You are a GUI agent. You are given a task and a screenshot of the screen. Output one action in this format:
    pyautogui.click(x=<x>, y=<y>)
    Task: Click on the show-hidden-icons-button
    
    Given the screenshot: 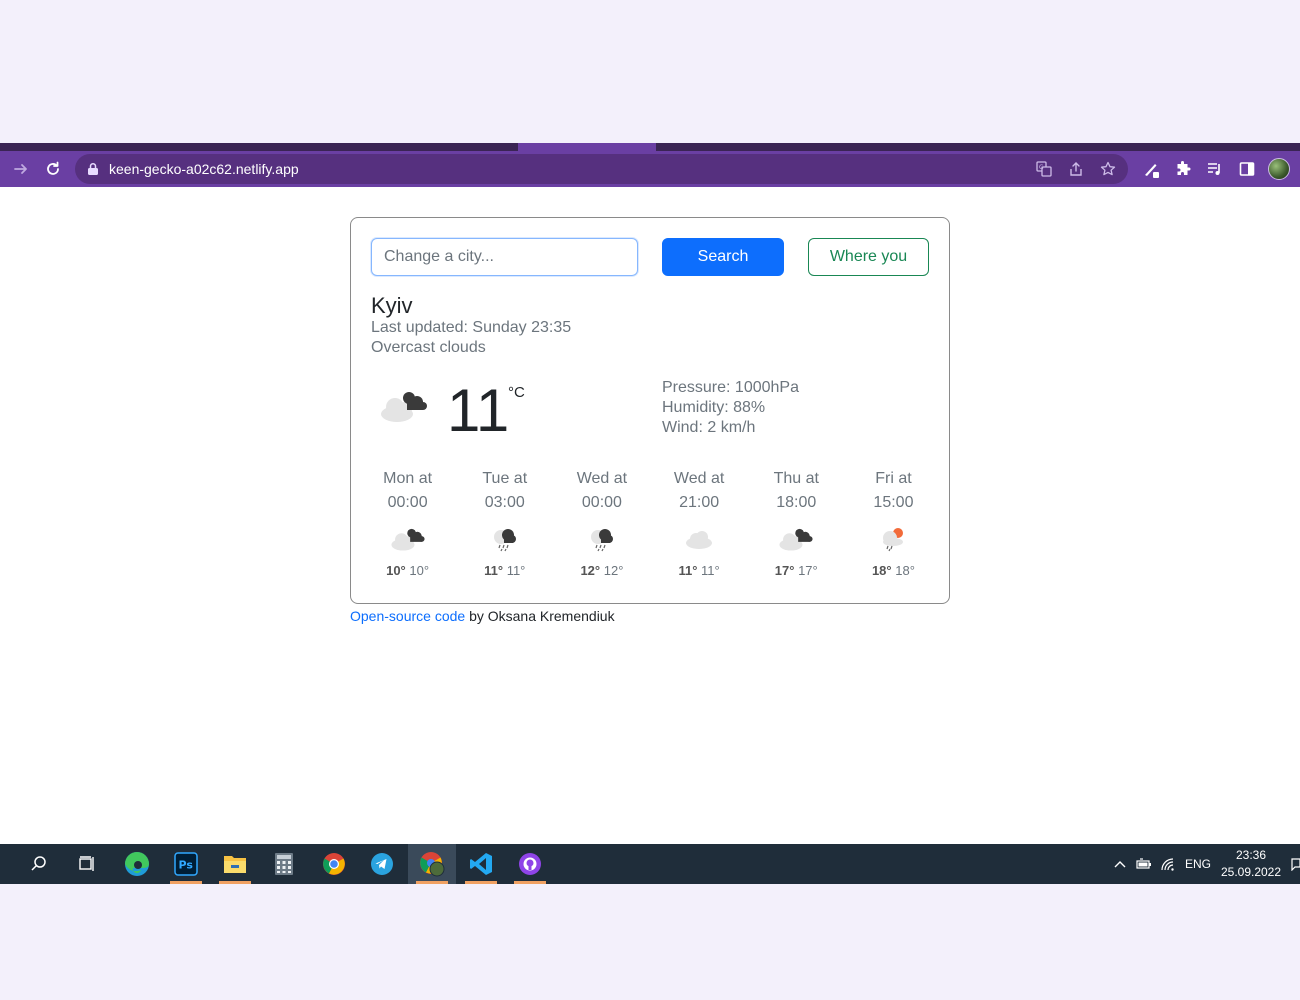 What is the action you would take?
    pyautogui.click(x=1120, y=864)
    